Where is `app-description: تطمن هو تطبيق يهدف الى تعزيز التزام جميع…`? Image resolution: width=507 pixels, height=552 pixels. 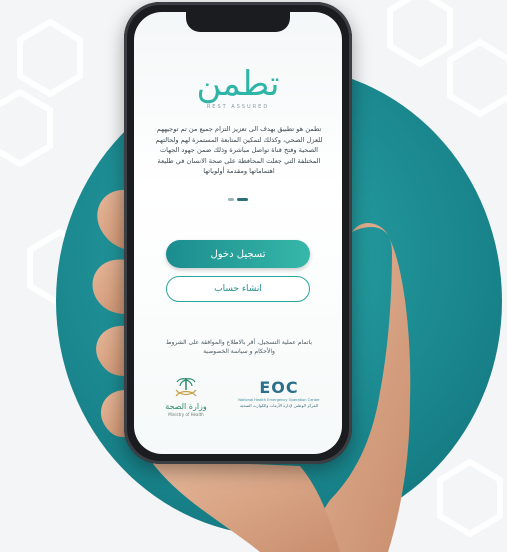 app-description: تطمن هو تطبيق يهدف الى تعزيز التزام جميع… is located at coordinates (239, 150).